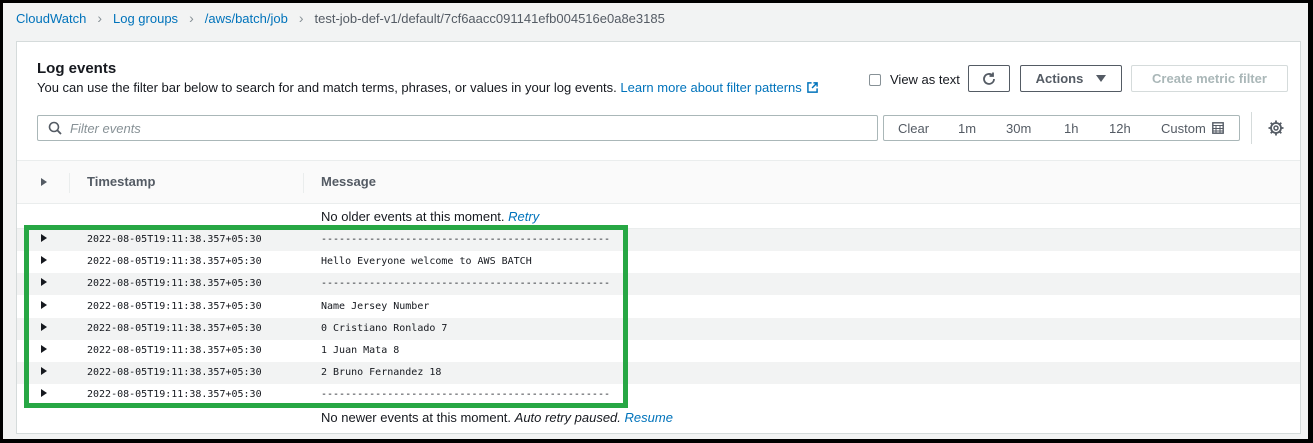 The image size is (1313, 443). What do you see at coordinates (523, 216) in the screenshot?
I see `retry-link: Retry` at bounding box center [523, 216].